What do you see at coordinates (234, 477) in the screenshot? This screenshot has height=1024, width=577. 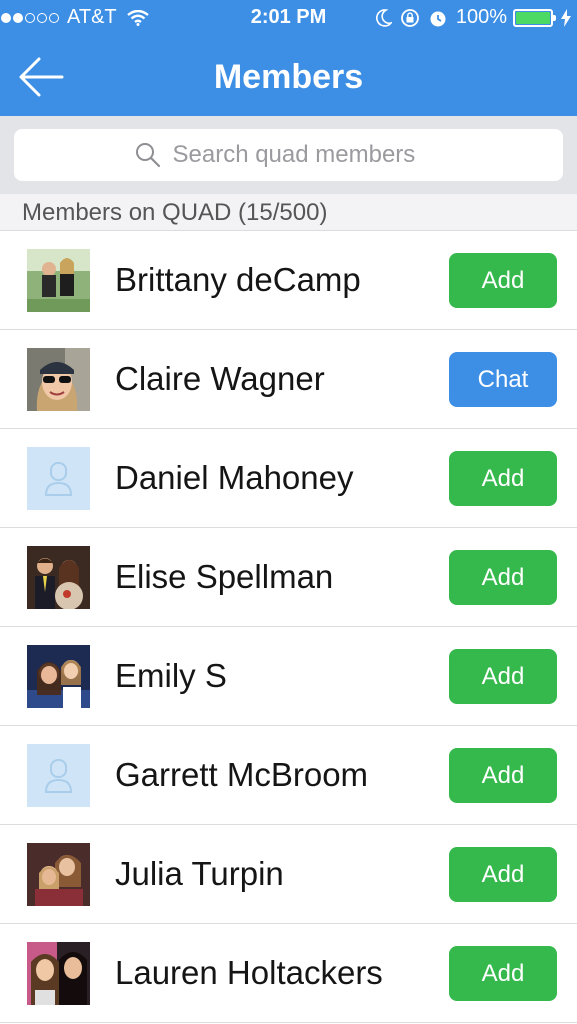 I see `member-name: Daniel Mahoney` at bounding box center [234, 477].